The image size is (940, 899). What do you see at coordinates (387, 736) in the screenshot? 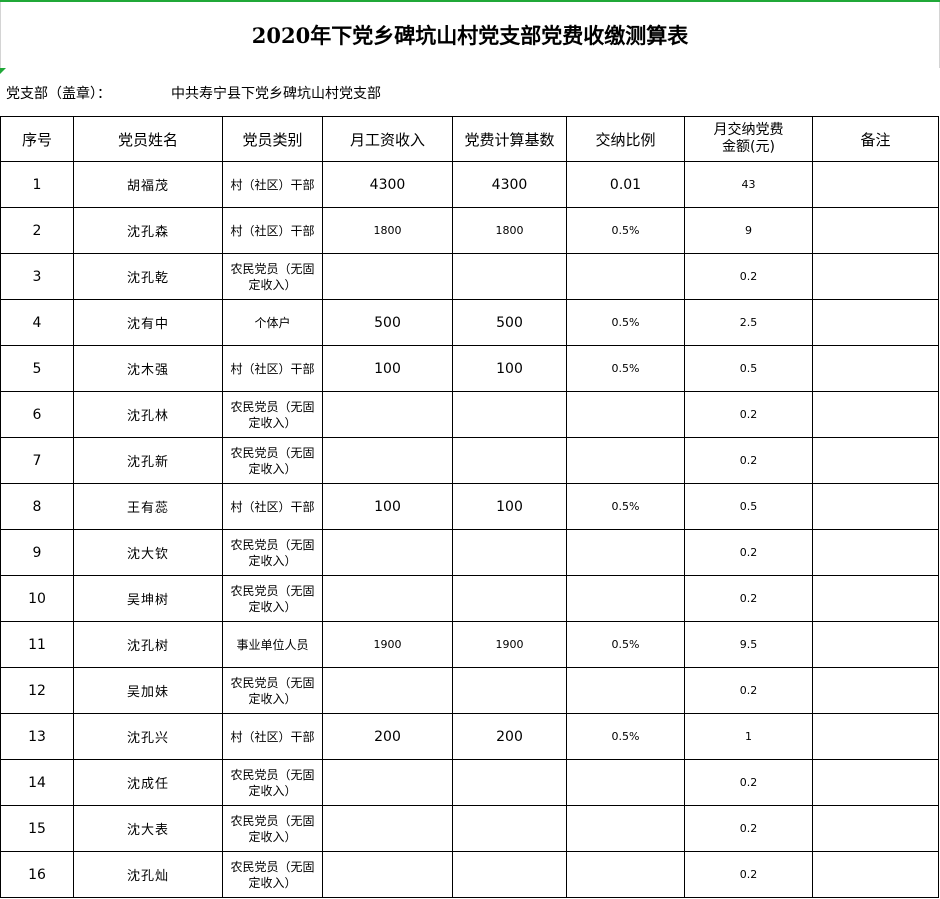
I see `row-income: 200` at bounding box center [387, 736].